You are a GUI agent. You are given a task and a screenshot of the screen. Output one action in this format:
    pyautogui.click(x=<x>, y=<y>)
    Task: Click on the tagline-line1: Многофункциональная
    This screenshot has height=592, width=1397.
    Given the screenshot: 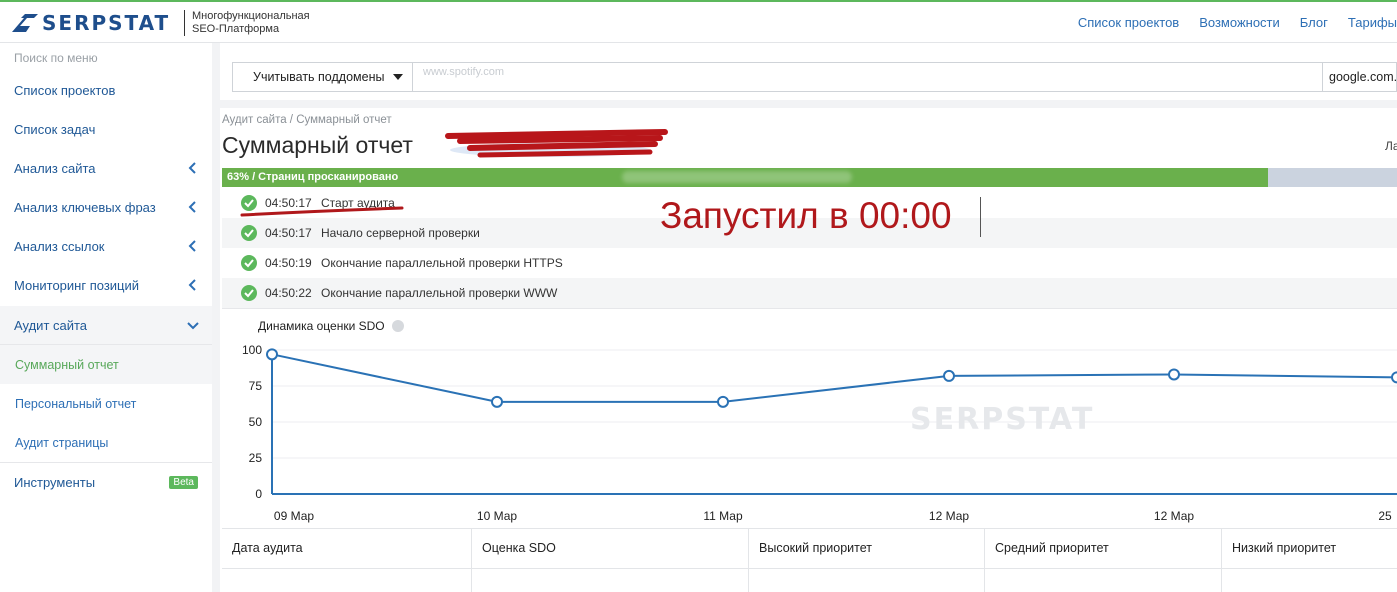 What is the action you would take?
    pyautogui.click(x=251, y=16)
    